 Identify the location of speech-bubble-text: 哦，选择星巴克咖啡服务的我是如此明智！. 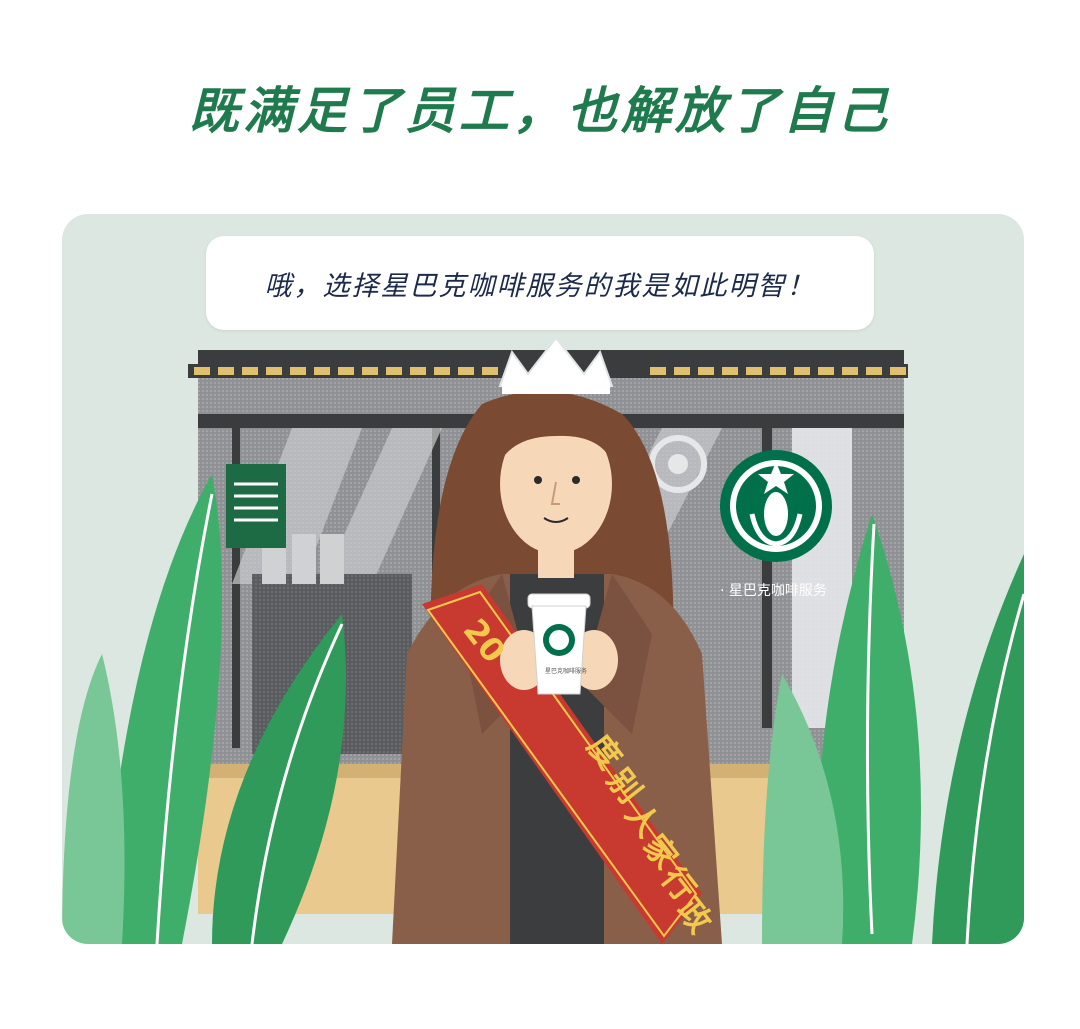
(540, 286).